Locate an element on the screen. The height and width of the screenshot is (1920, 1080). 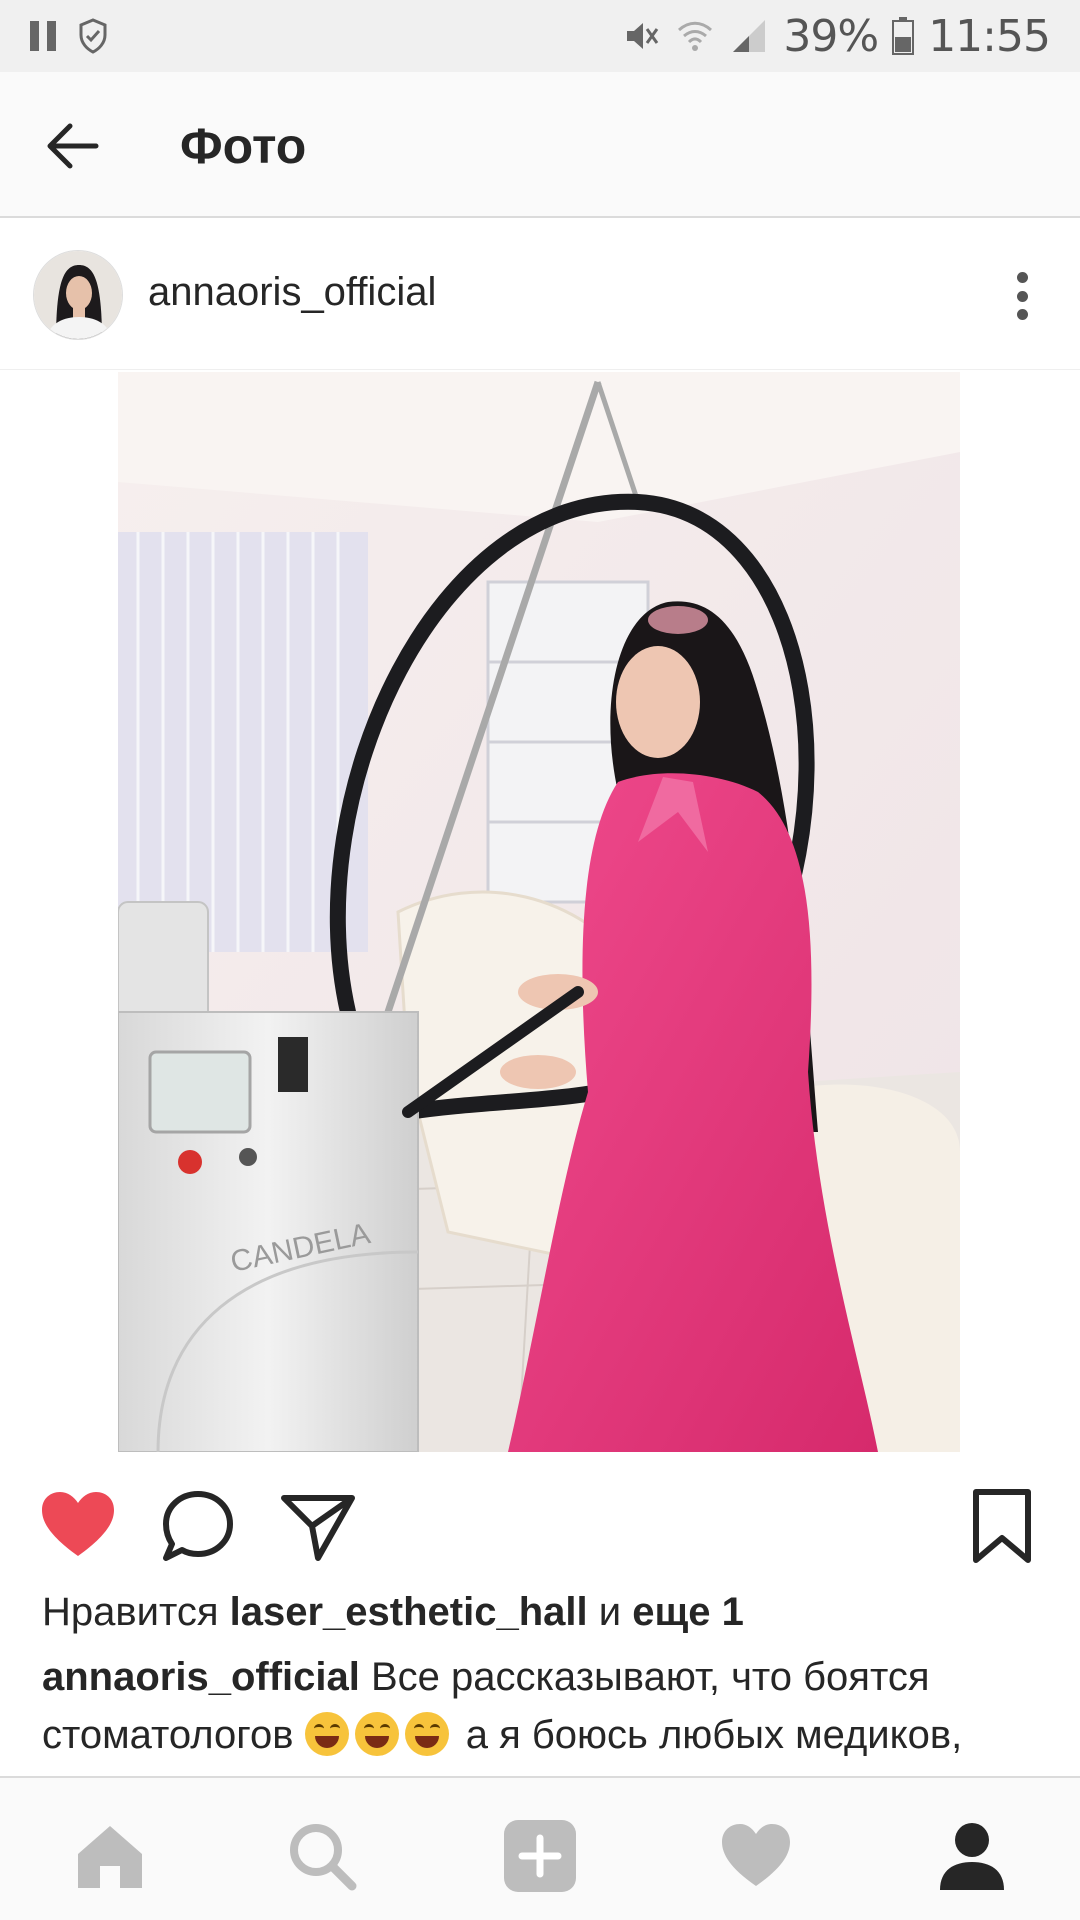
clock: 11:55 is located at coordinates (989, 36).